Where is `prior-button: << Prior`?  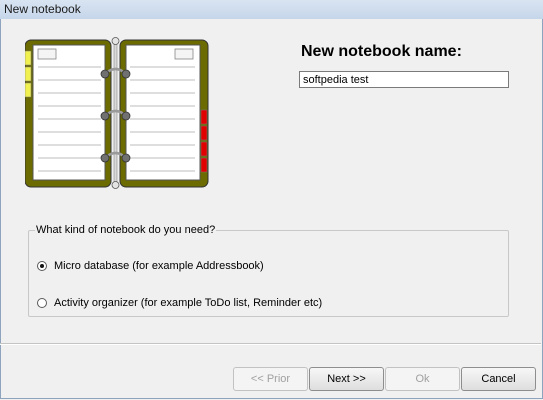 prior-button: << Prior is located at coordinates (270, 379).